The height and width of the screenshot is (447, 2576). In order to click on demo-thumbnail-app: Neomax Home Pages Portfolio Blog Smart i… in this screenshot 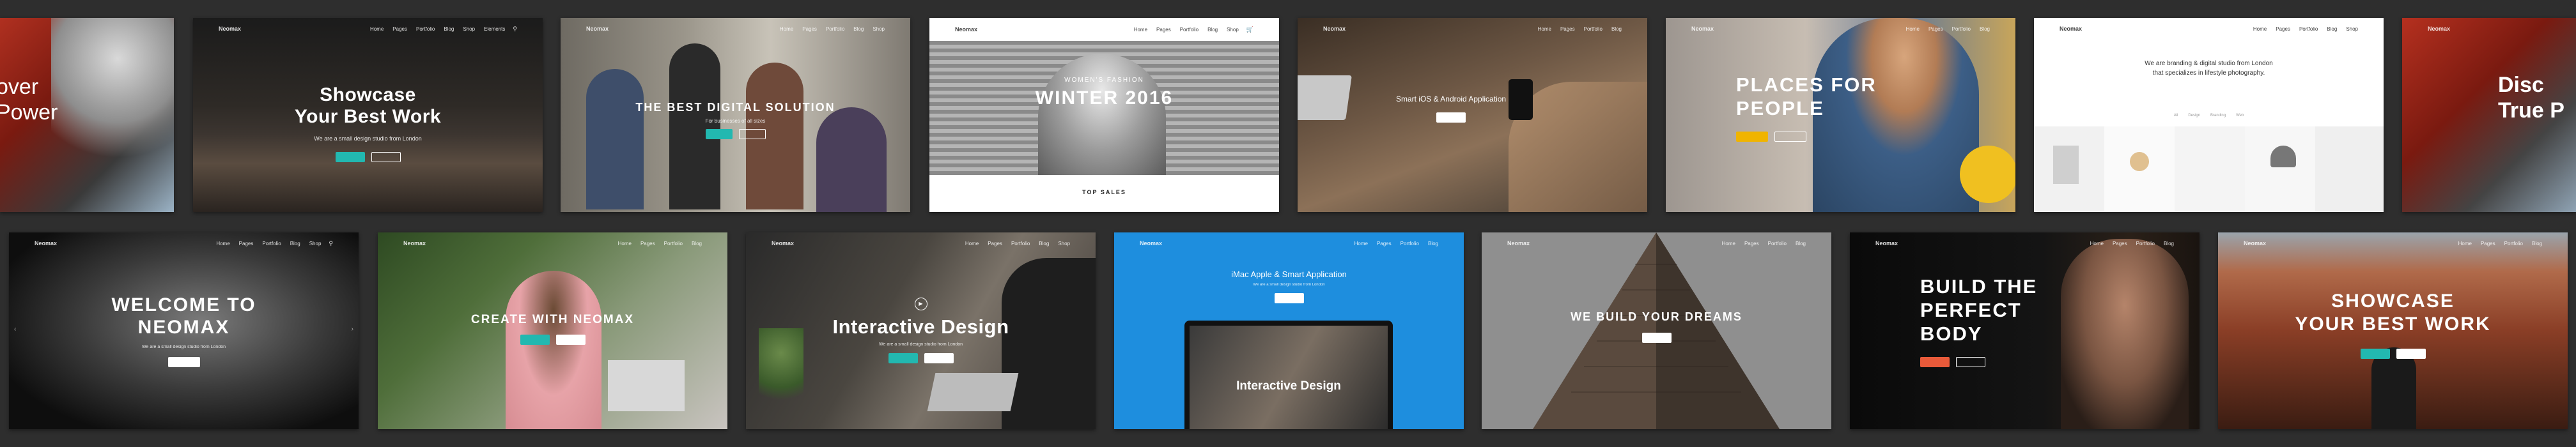, I will do `click(1472, 115)`.